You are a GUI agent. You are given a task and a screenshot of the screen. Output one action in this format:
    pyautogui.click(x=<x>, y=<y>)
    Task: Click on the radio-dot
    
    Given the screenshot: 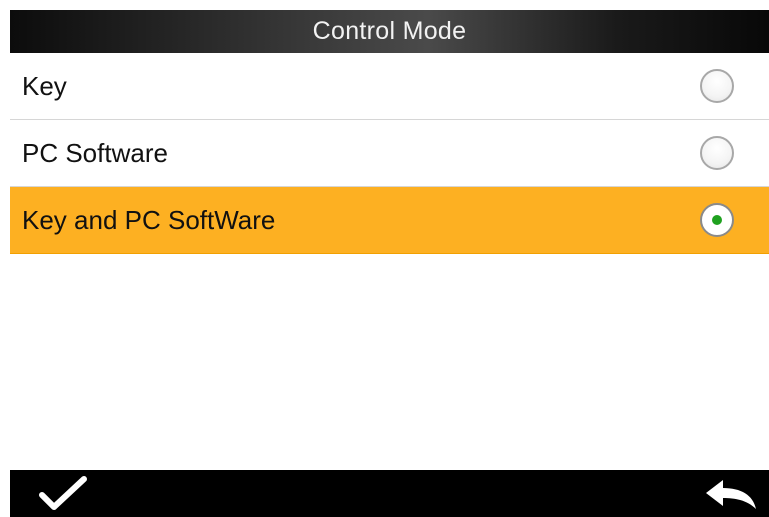 What is the action you would take?
    pyautogui.click(x=717, y=220)
    